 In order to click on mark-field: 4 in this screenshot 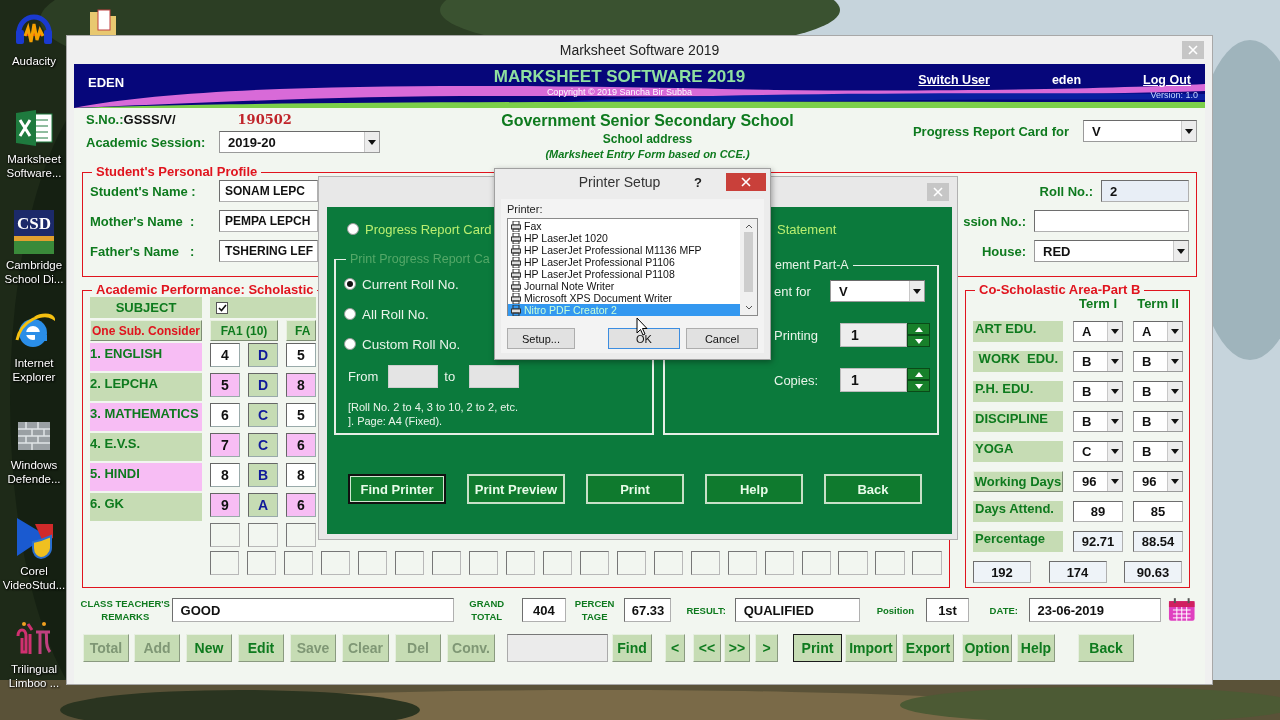, I will do `click(225, 355)`.